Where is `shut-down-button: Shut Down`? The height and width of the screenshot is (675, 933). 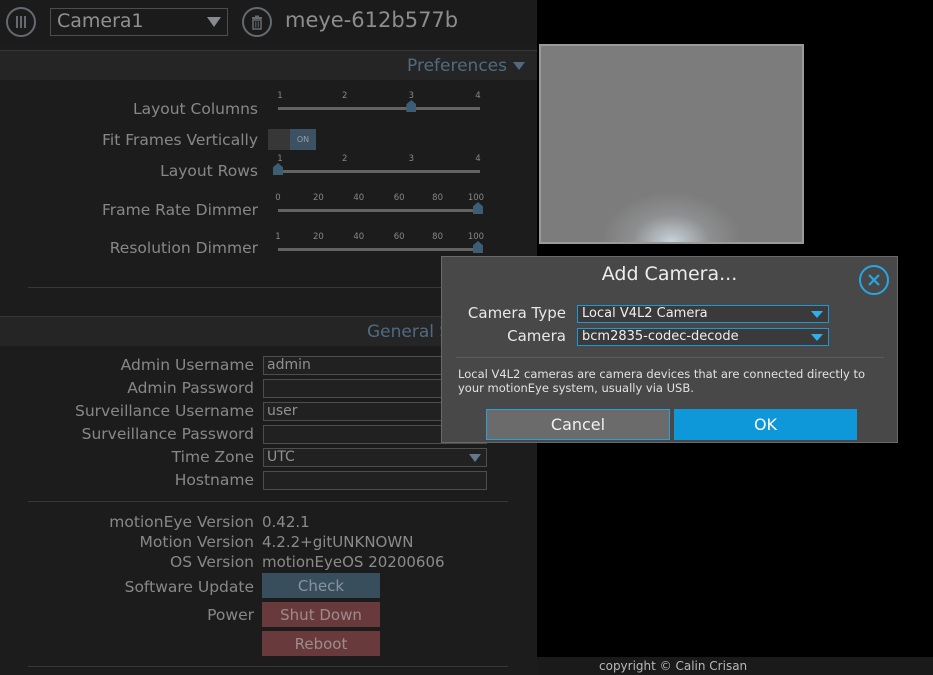 shut-down-button: Shut Down is located at coordinates (321, 614).